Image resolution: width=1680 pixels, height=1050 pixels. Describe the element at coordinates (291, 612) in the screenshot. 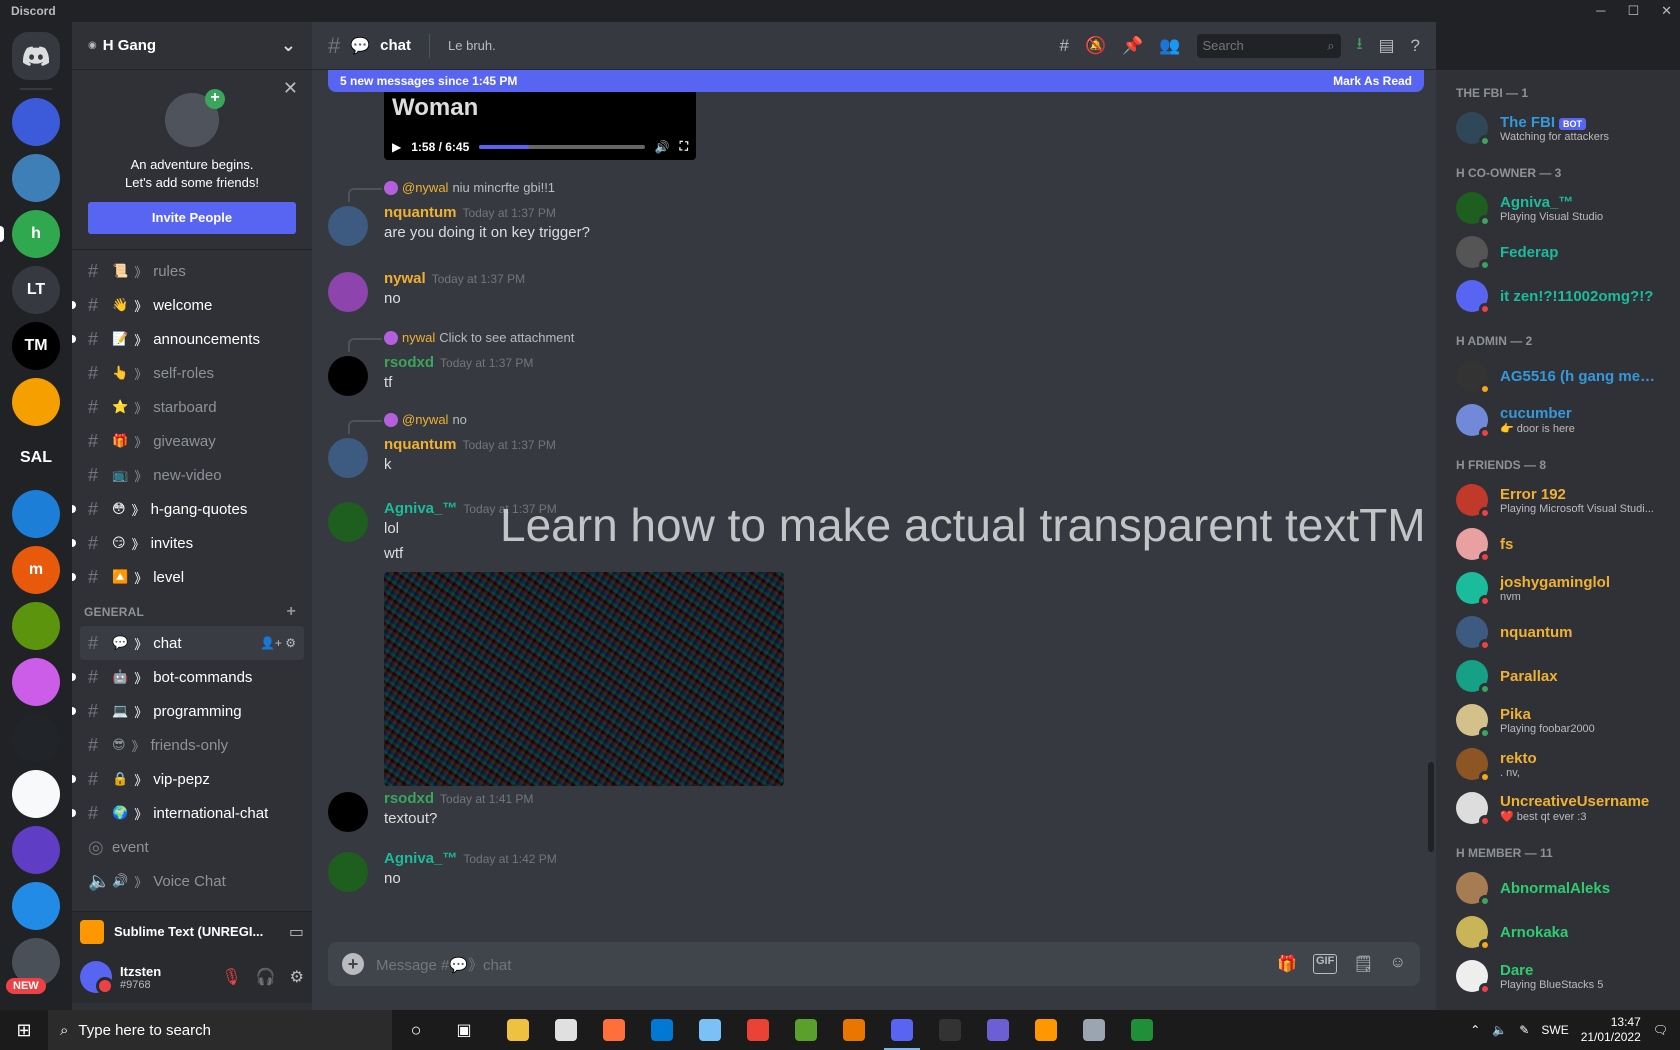

I see `add-channel-icon: +` at that location.